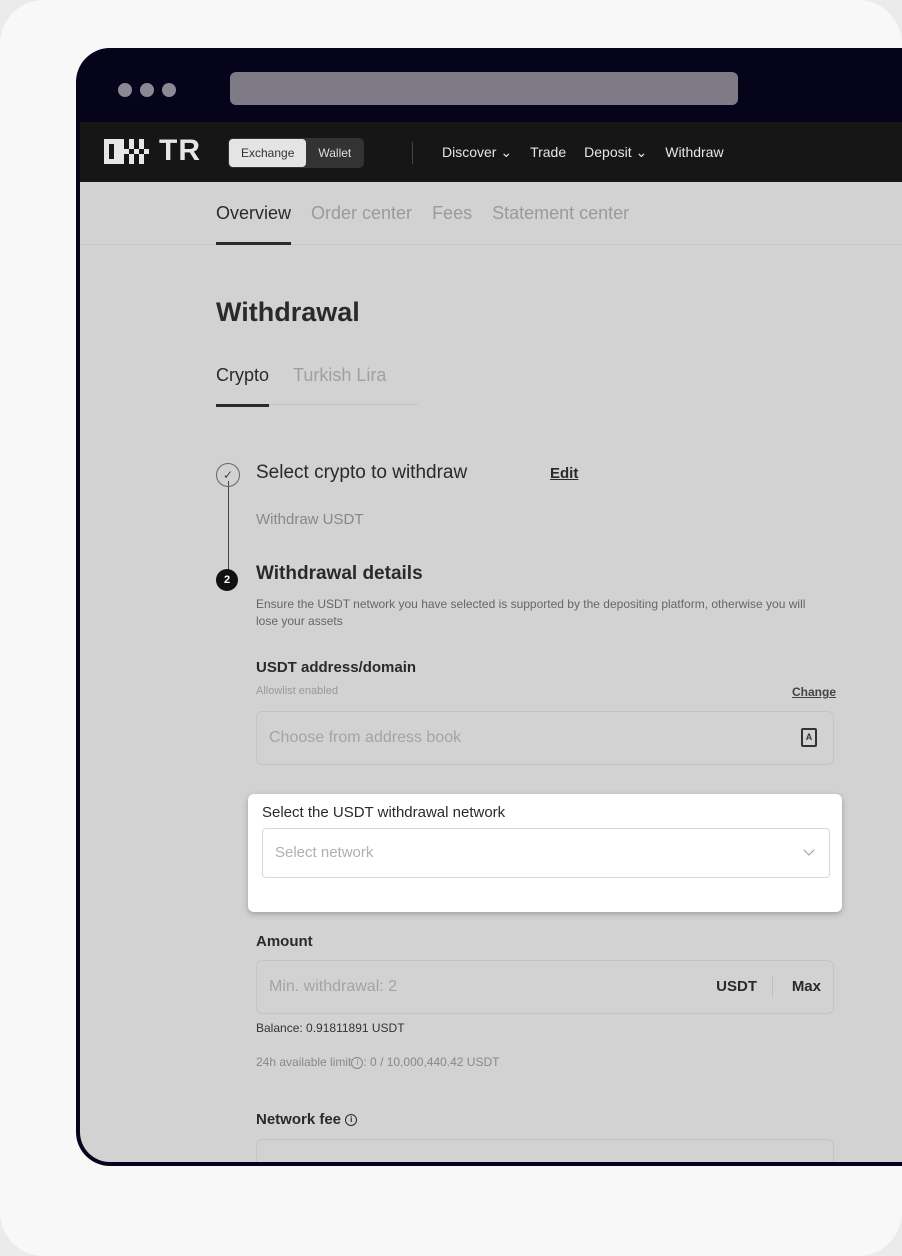 The image size is (902, 1256). Describe the element at coordinates (333, 986) in the screenshot. I see `amount-placeholder: Min. withdrawal: 2` at that location.